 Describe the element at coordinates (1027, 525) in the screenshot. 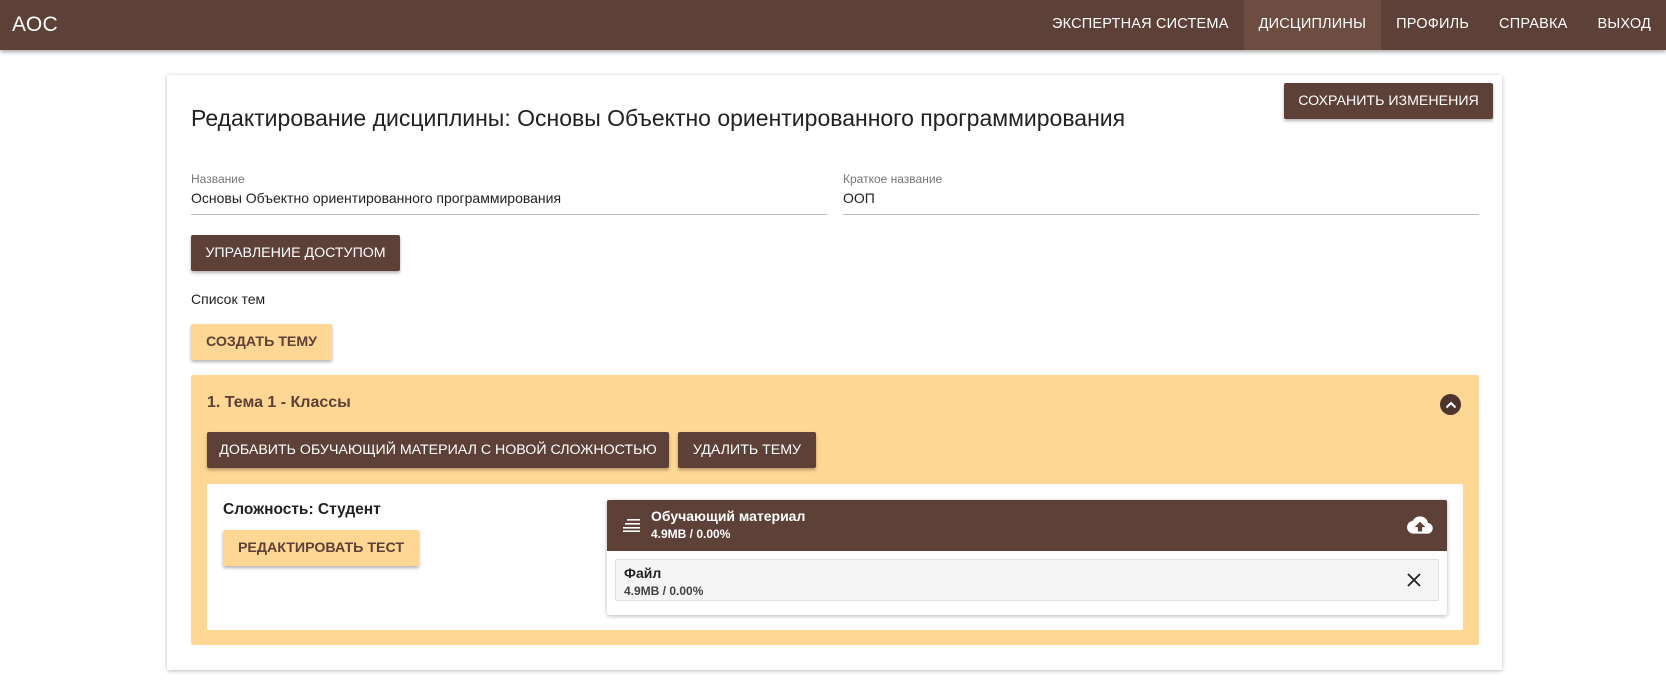

I see `uploader-header: Обучающий материал 4.9MB / 0.00%` at that location.